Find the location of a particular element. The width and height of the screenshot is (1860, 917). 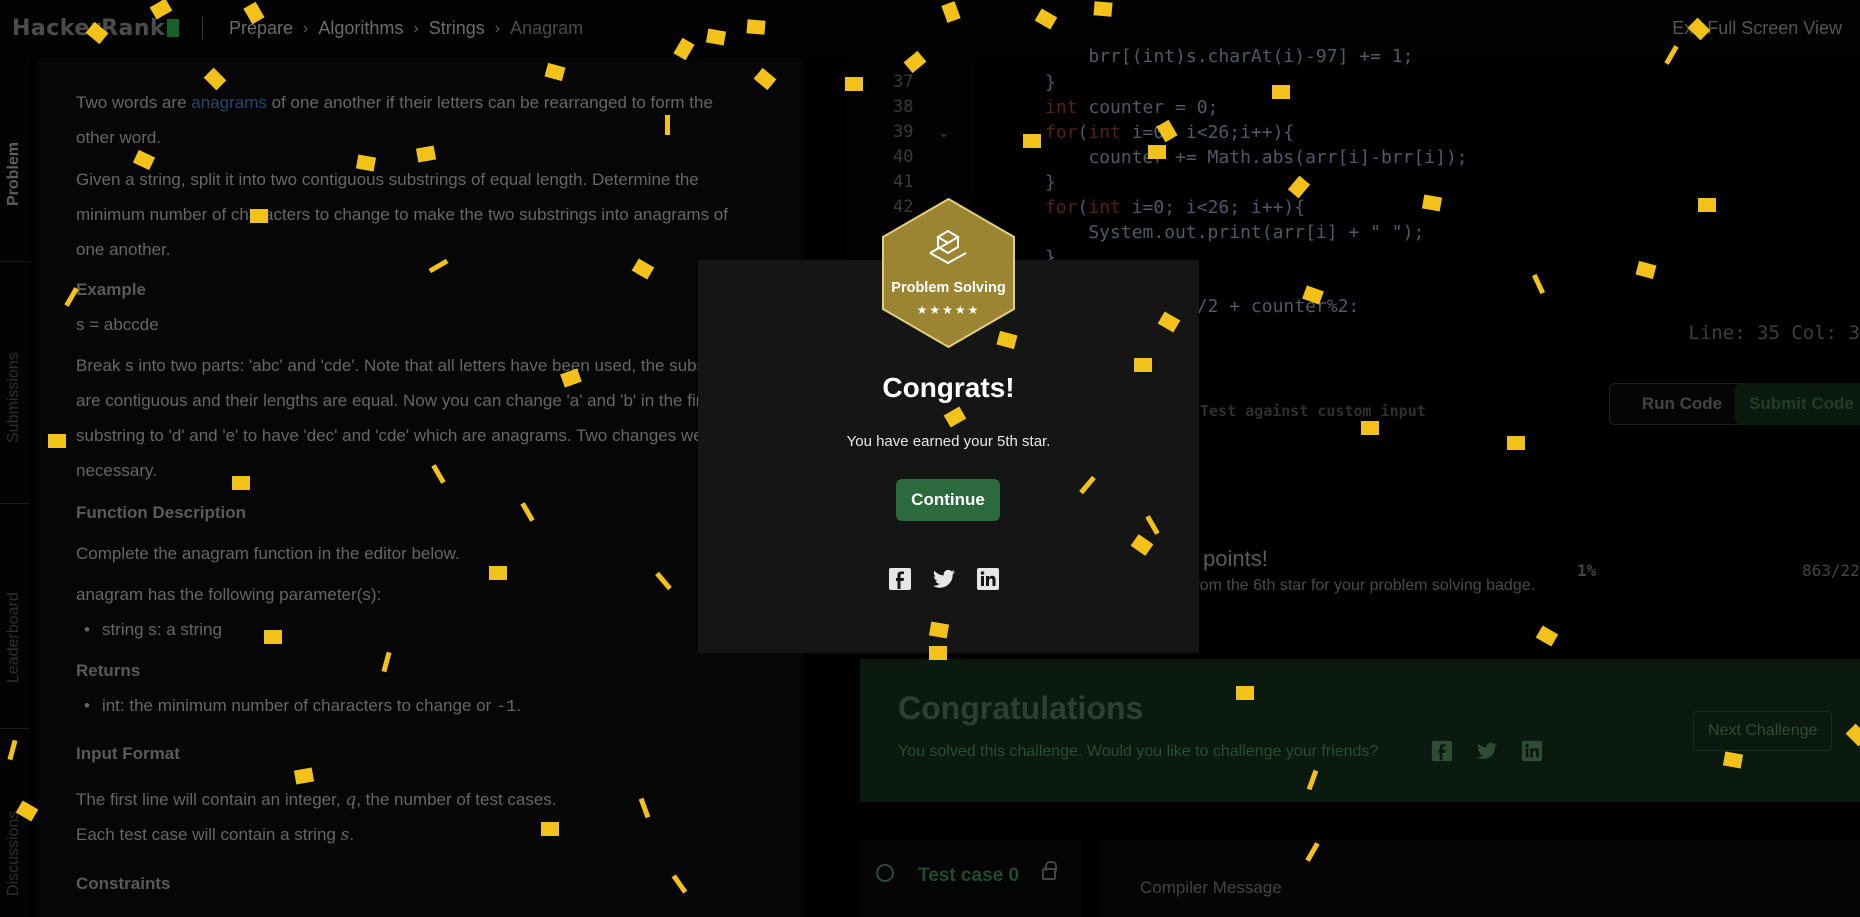

lock-icon is located at coordinates (1049, 870).